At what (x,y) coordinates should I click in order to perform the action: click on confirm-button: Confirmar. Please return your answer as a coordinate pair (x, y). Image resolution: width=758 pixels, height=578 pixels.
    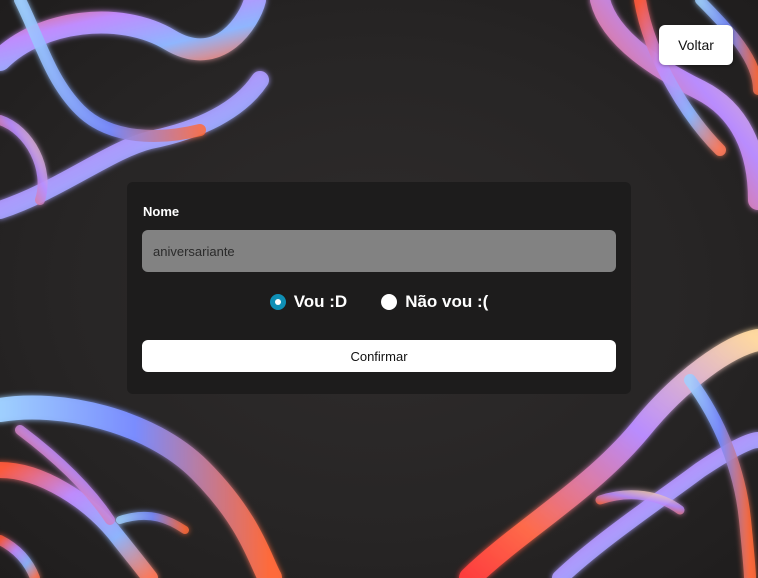
    Looking at the image, I should click on (379, 356).